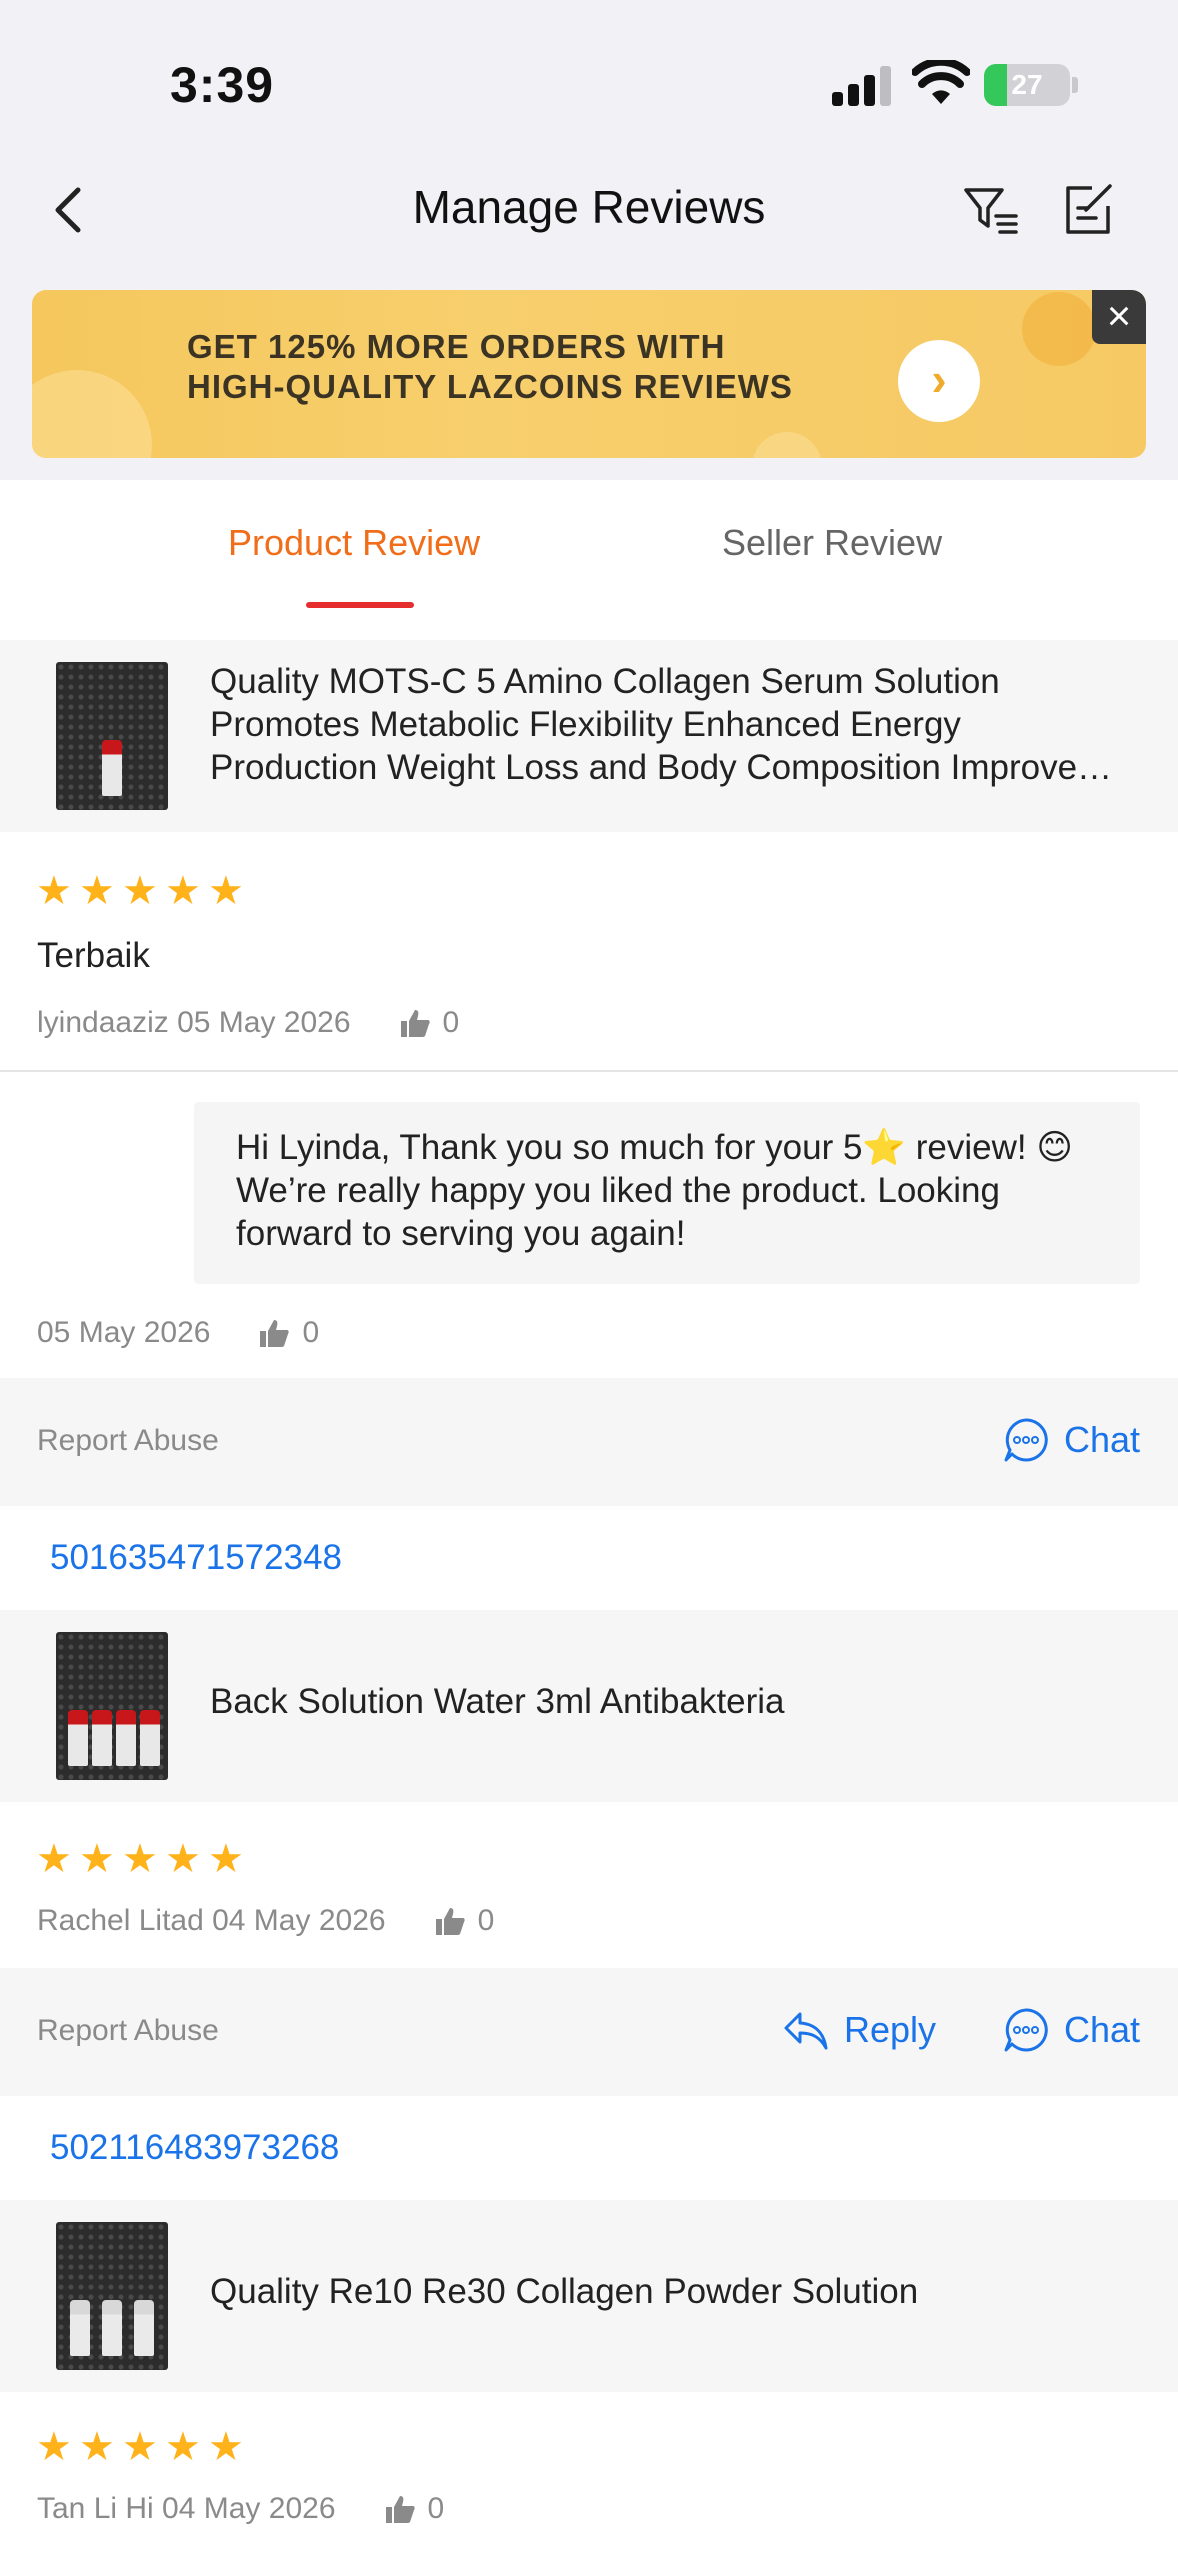  What do you see at coordinates (939, 381) in the screenshot?
I see `banner-arrow-button: ›` at bounding box center [939, 381].